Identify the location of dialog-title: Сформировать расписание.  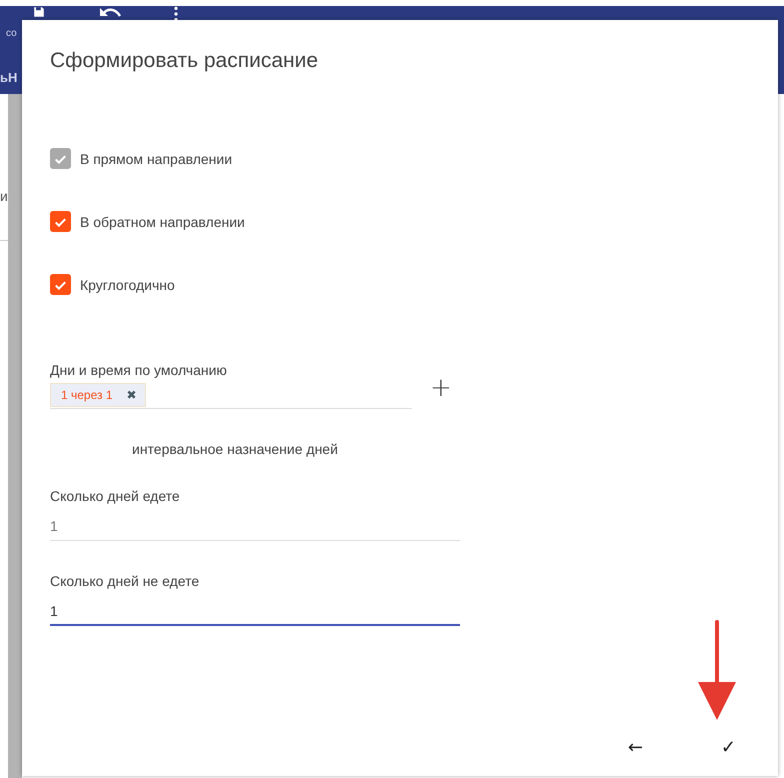
(185, 61).